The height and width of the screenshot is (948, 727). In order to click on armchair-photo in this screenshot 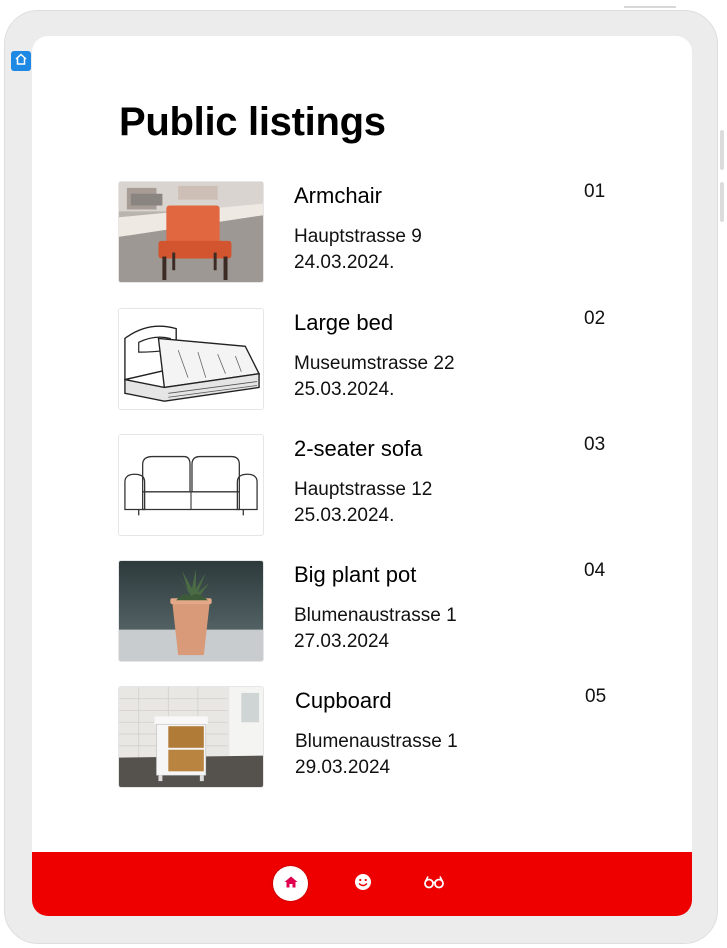, I will do `click(191, 232)`.